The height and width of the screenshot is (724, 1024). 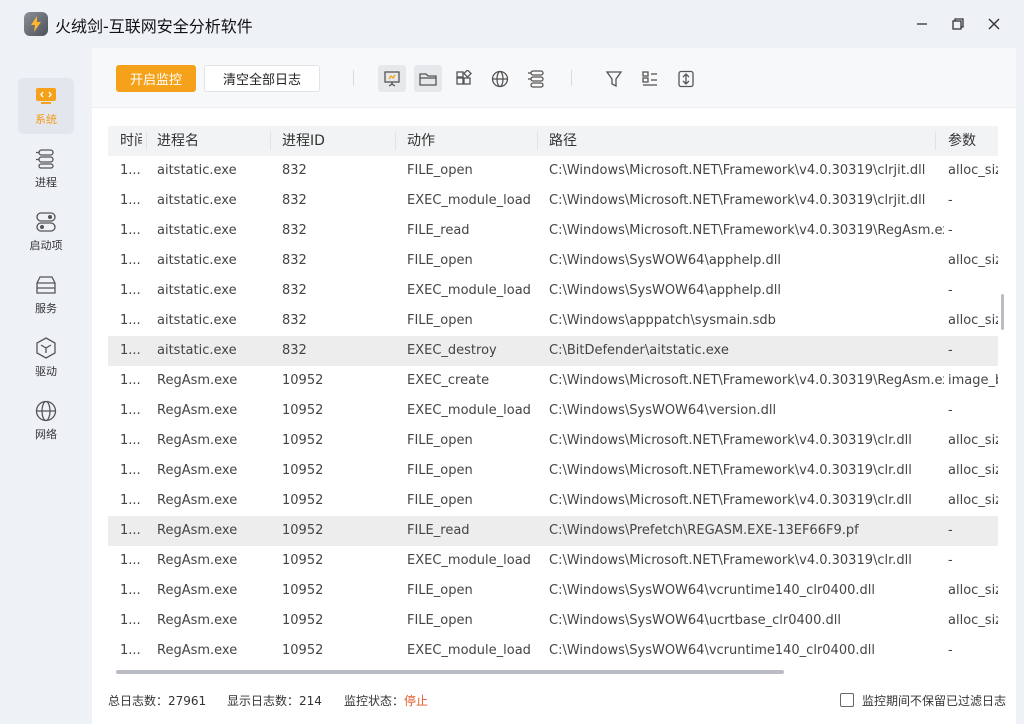 What do you see at coordinates (46, 245) in the screenshot?
I see `sidebar-item-label: 启动项` at bounding box center [46, 245].